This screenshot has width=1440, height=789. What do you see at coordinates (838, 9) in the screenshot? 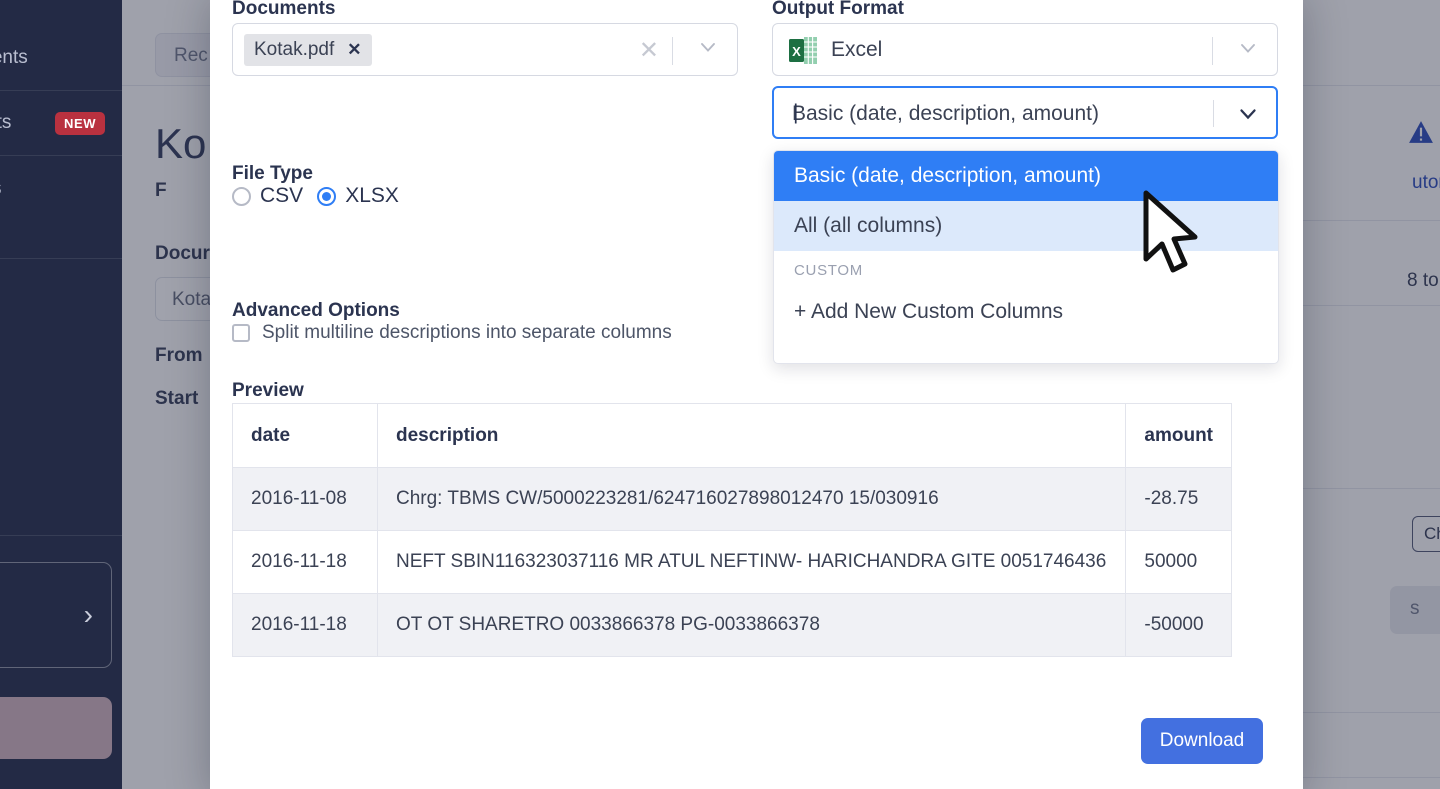
I see `output-format-label: Output Format` at bounding box center [838, 9].